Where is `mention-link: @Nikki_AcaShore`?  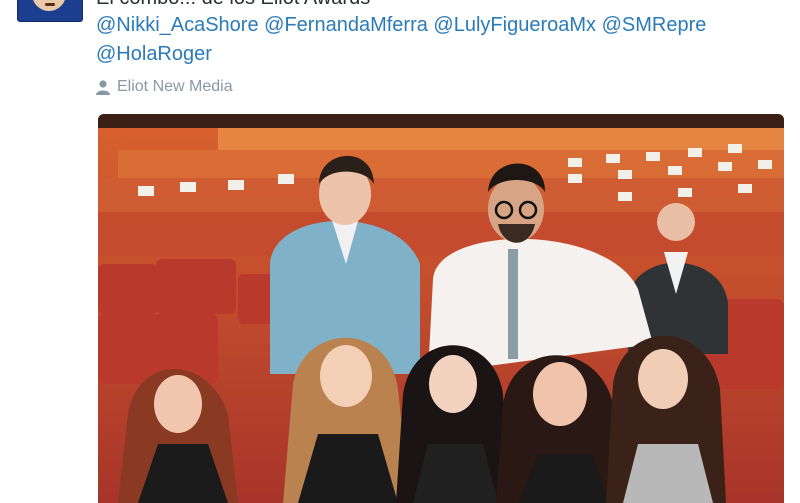
mention-link: @Nikki_AcaShore is located at coordinates (177, 25).